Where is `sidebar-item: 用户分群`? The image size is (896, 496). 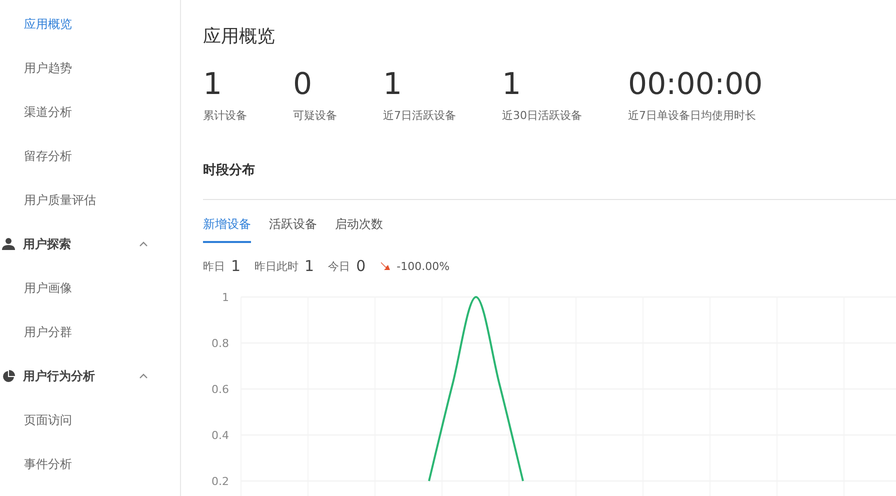
sidebar-item: 用户分群 is located at coordinates (90, 332).